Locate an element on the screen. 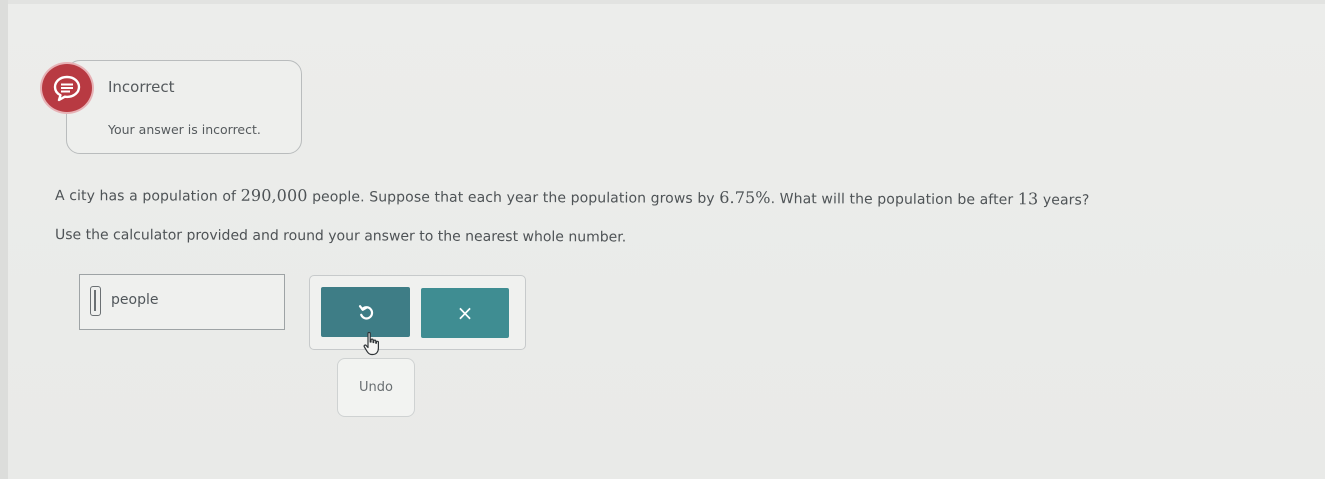 This screenshot has width=1325, height=479. growth-rate-value: 6.75% is located at coordinates (745, 197).